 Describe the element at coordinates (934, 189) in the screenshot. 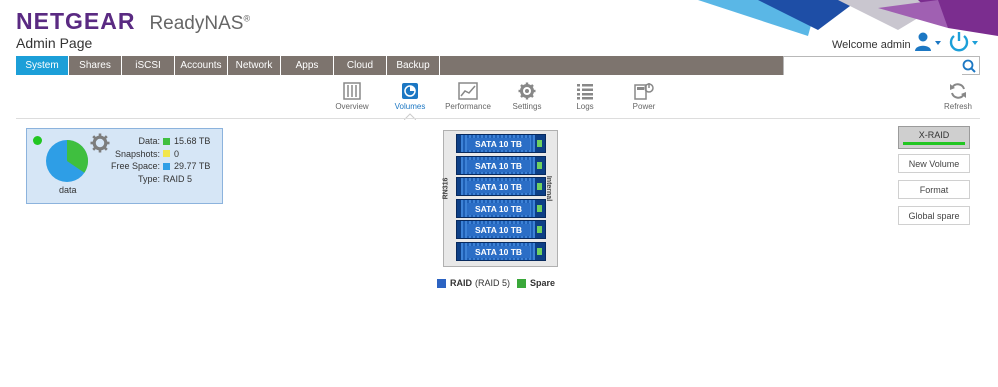

I see `format-button: Format` at that location.